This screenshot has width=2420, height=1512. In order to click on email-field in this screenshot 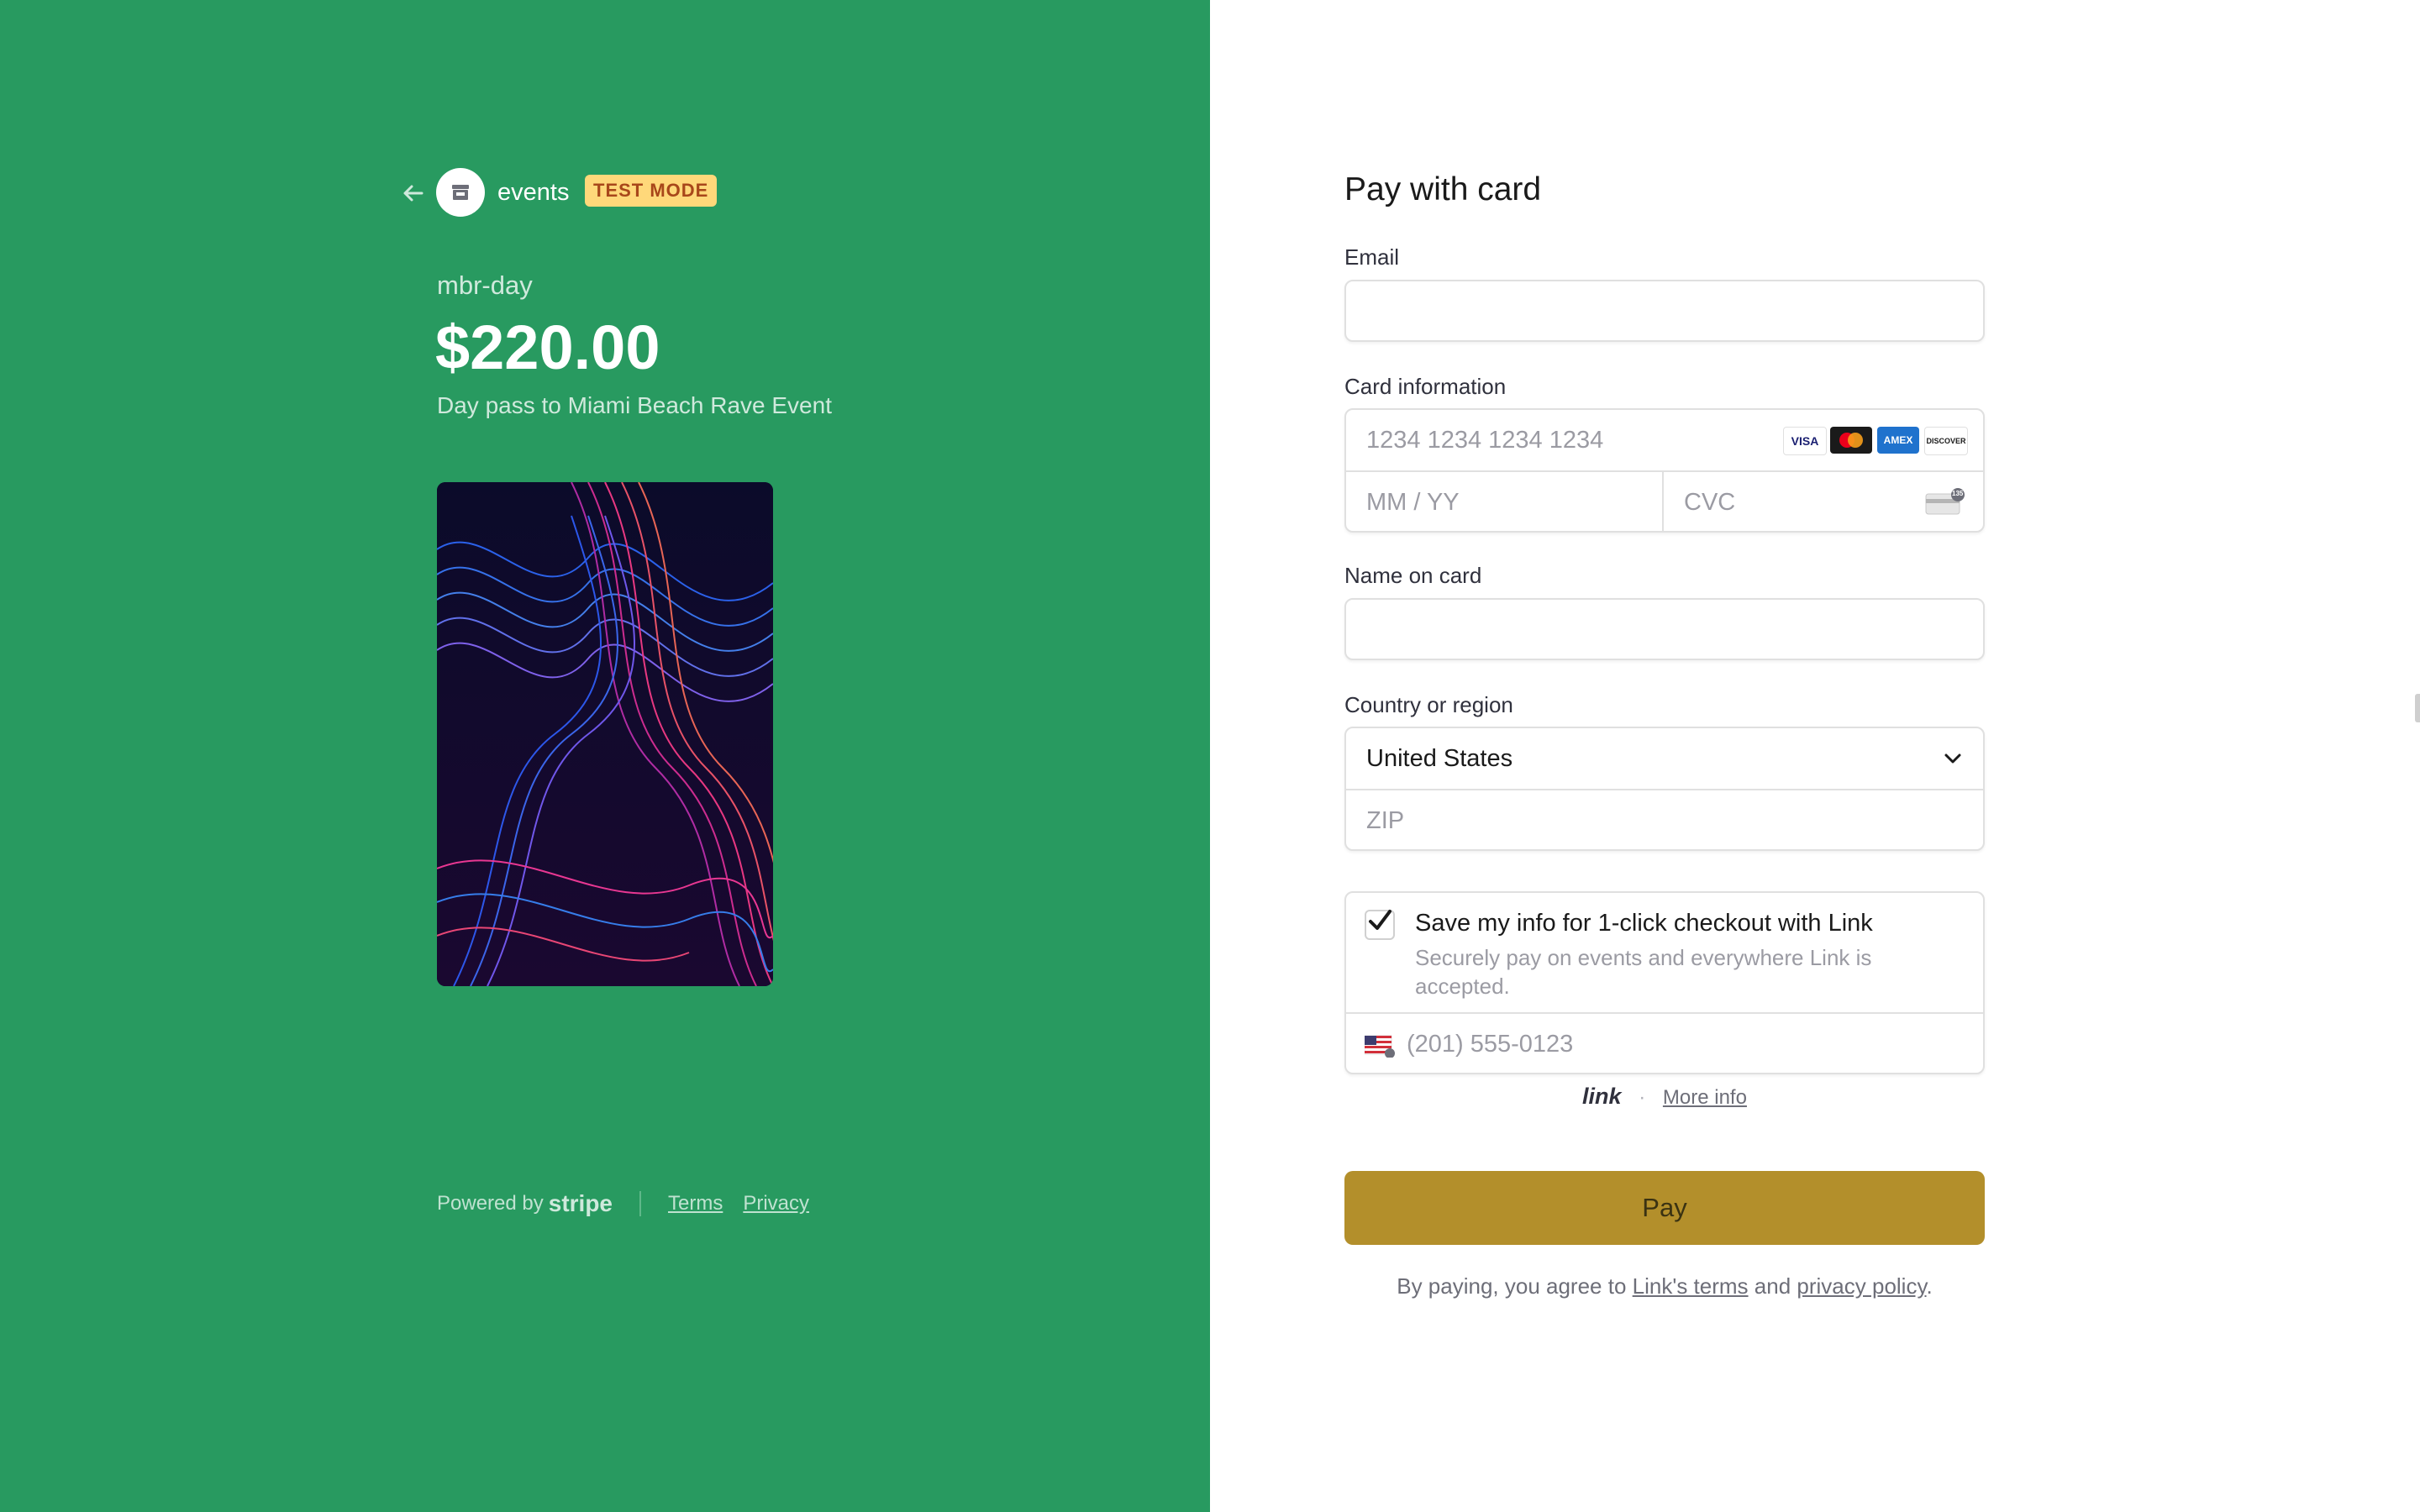, I will do `click(1664, 311)`.